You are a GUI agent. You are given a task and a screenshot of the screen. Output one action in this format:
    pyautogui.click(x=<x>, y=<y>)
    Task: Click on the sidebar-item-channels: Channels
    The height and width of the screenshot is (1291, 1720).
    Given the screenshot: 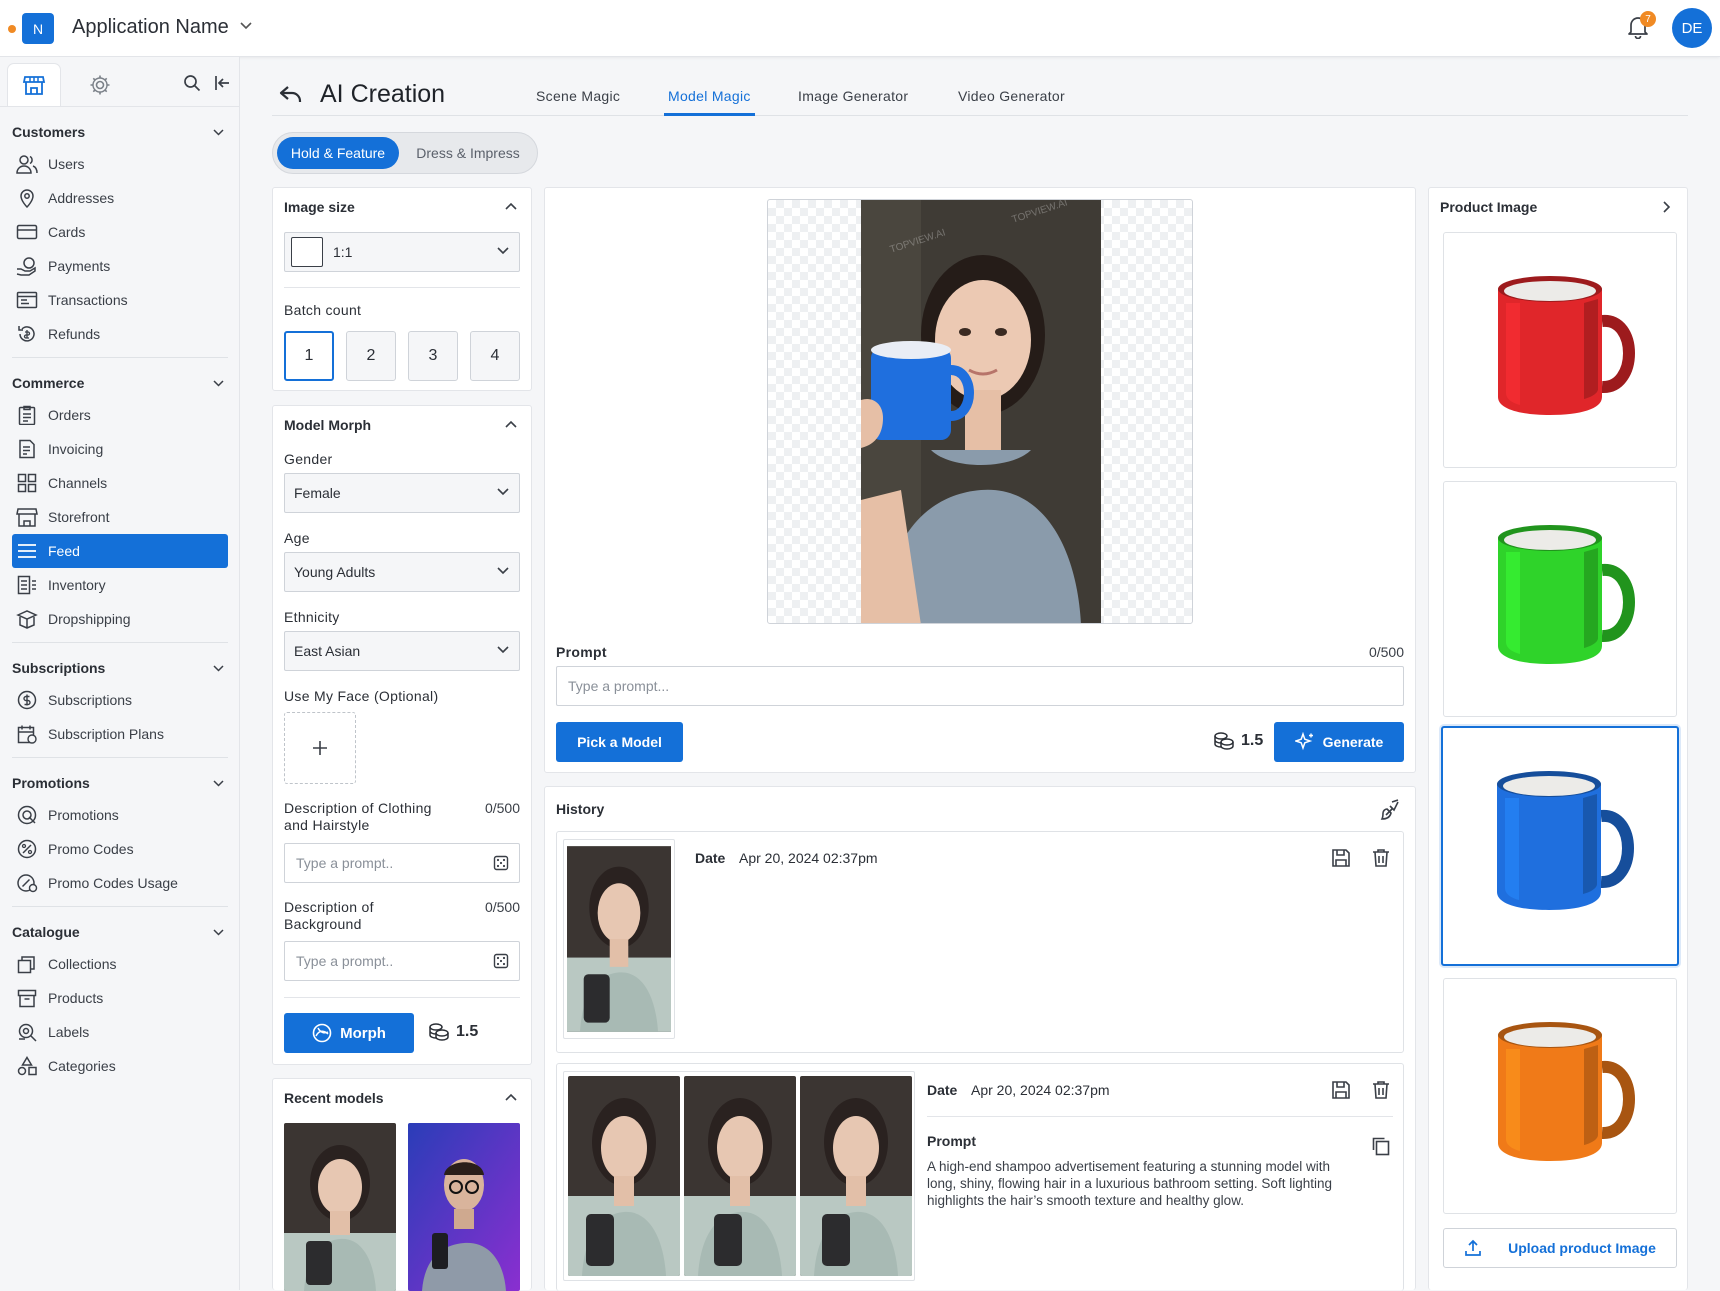 What is the action you would take?
    pyautogui.click(x=120, y=483)
    